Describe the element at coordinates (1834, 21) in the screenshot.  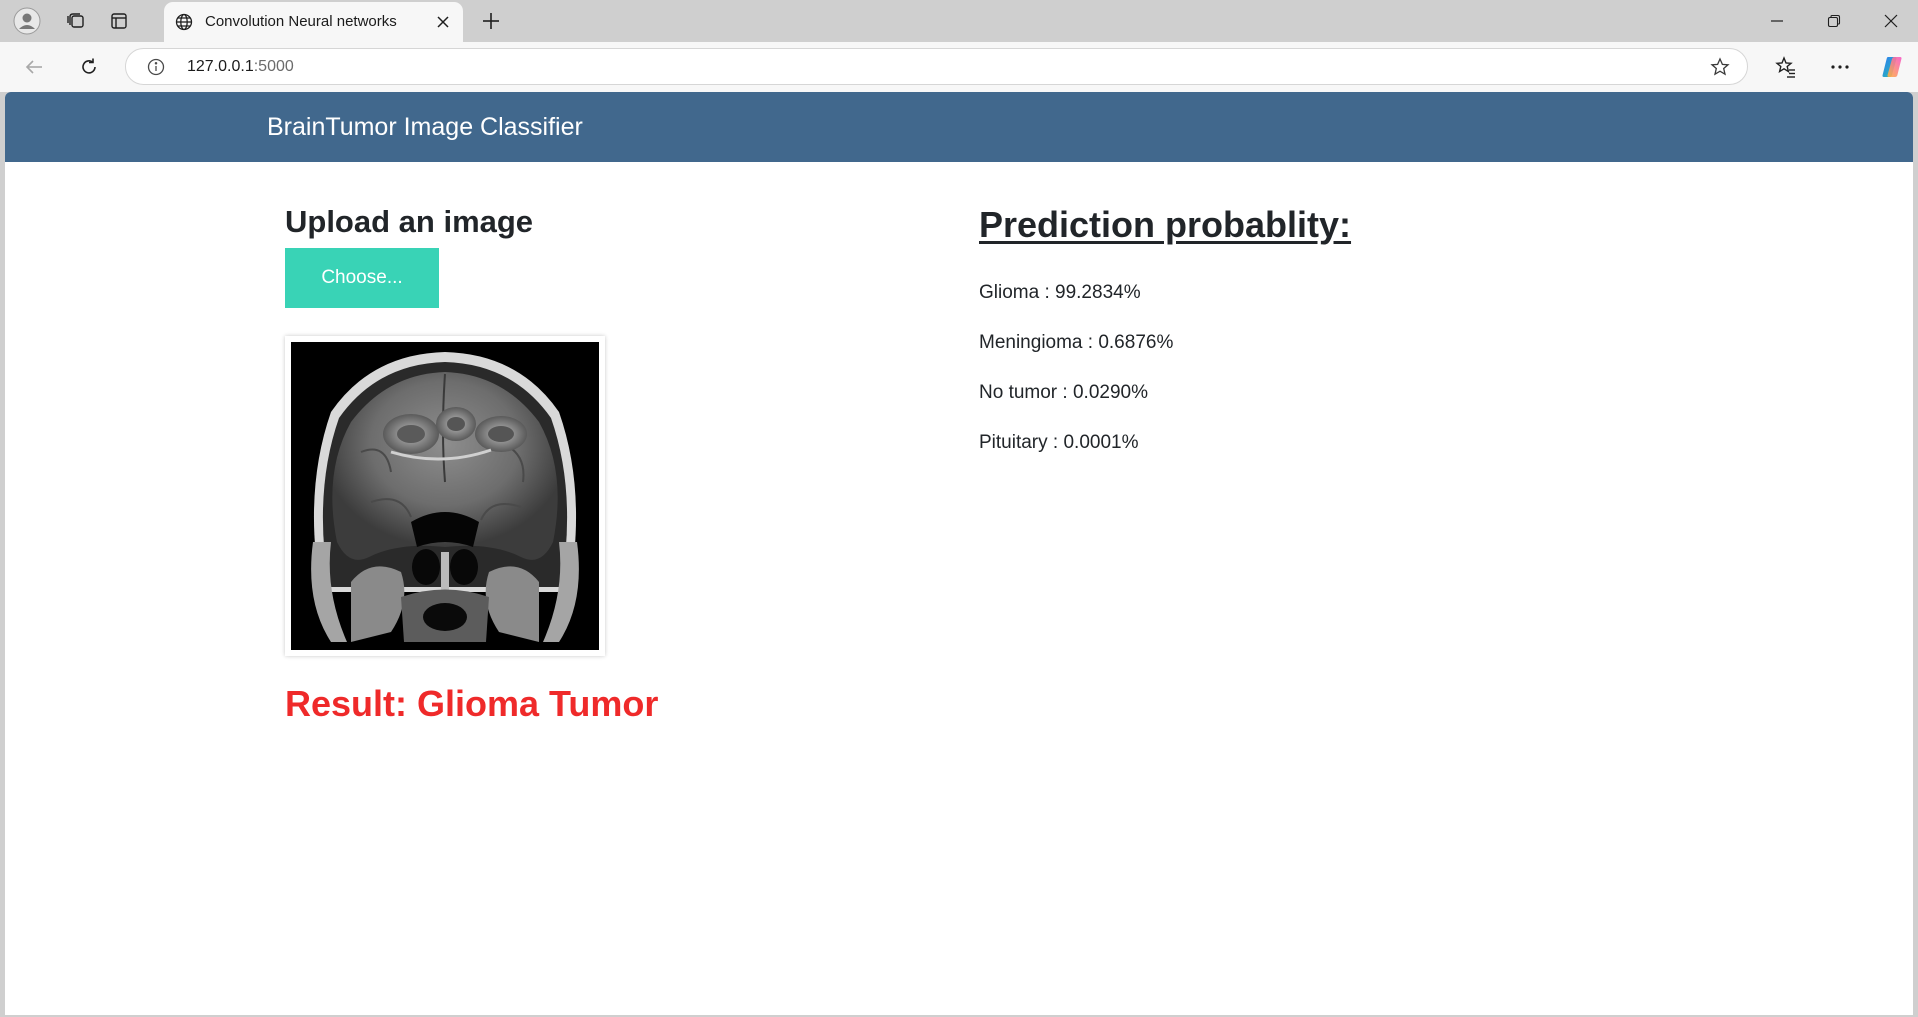
I see `restore-icon` at that location.